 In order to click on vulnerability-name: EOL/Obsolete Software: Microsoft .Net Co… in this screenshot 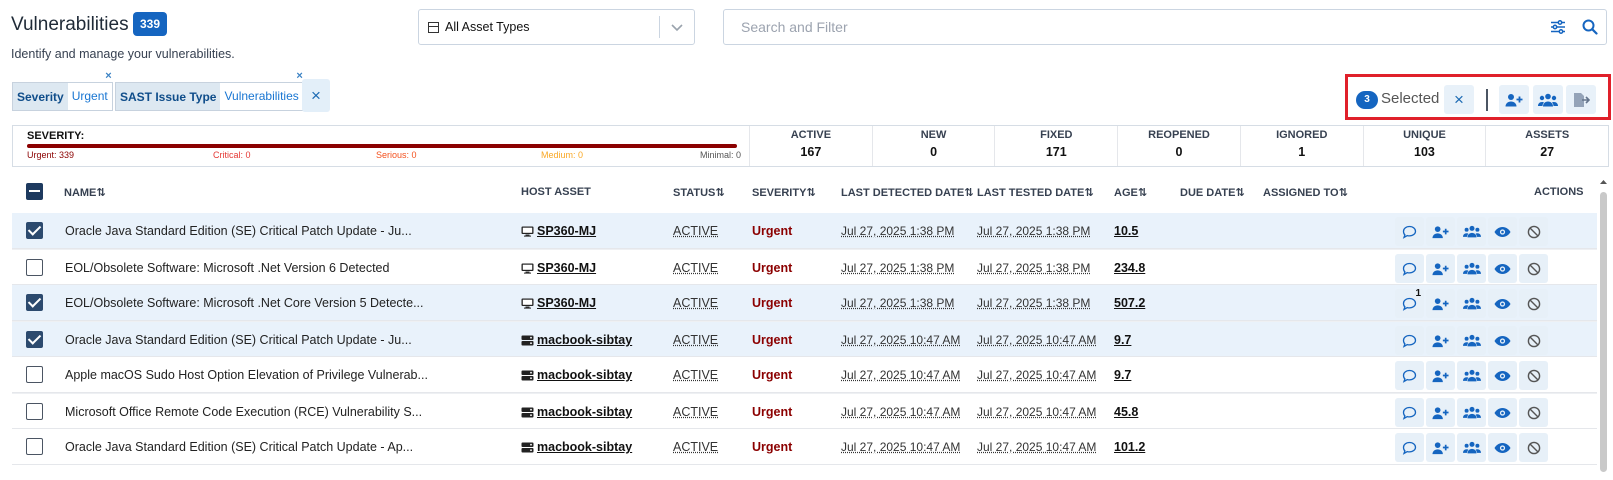, I will do `click(244, 303)`.